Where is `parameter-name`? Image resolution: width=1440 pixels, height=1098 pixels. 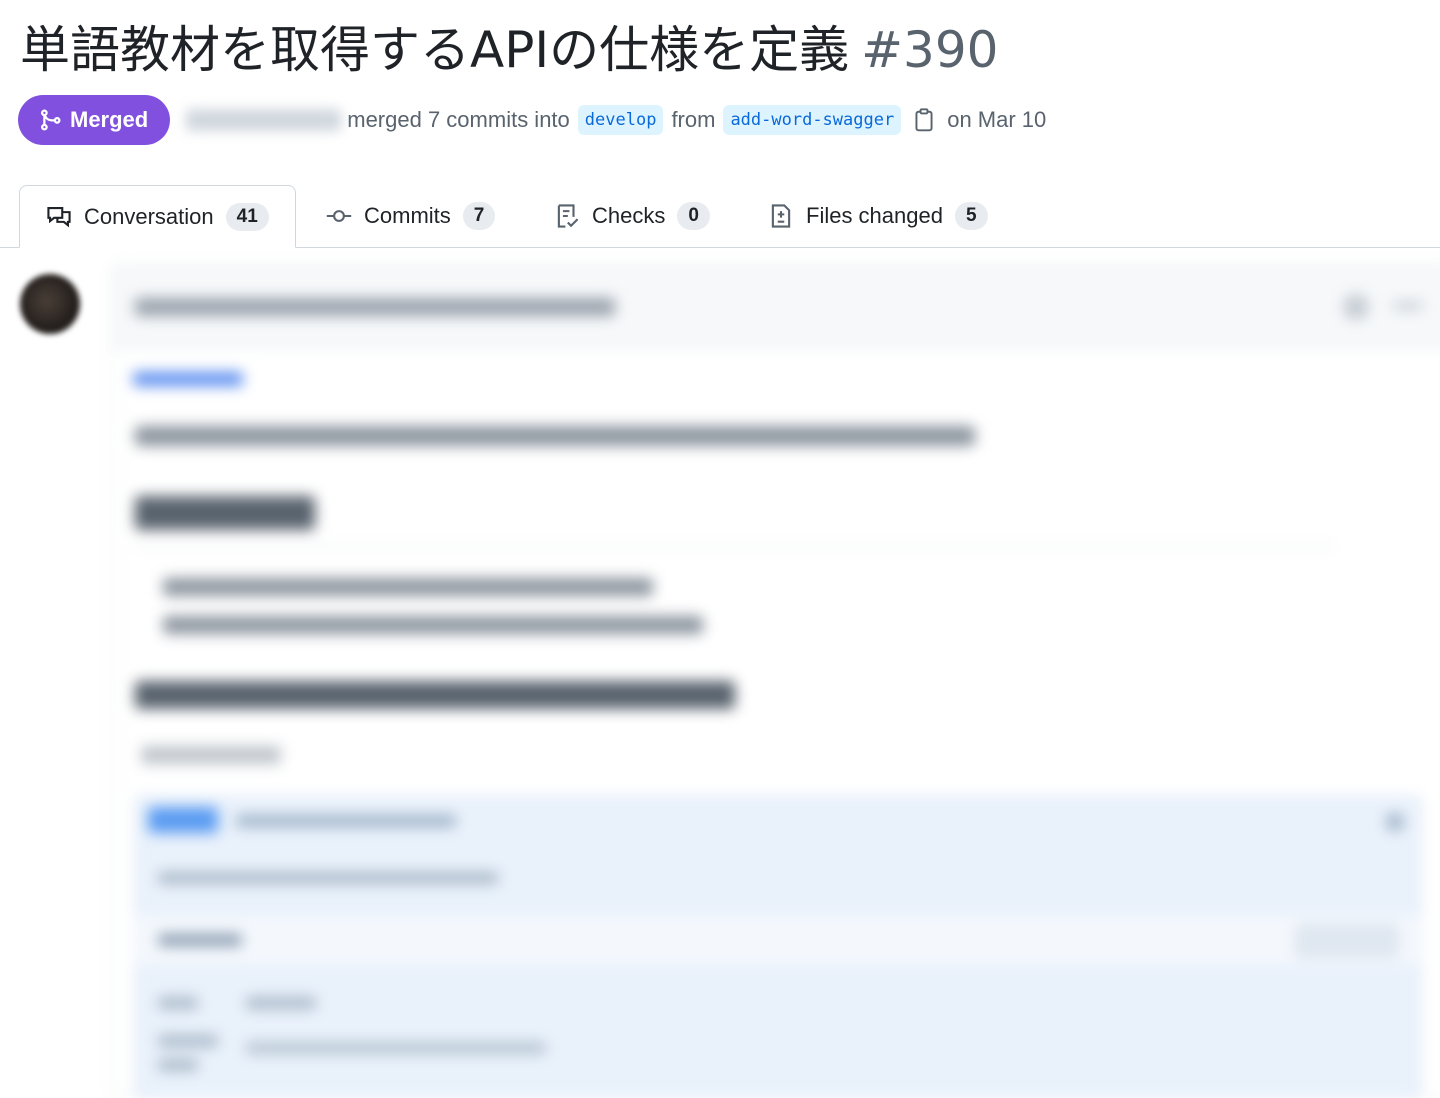 parameter-name is located at coordinates (188, 1041).